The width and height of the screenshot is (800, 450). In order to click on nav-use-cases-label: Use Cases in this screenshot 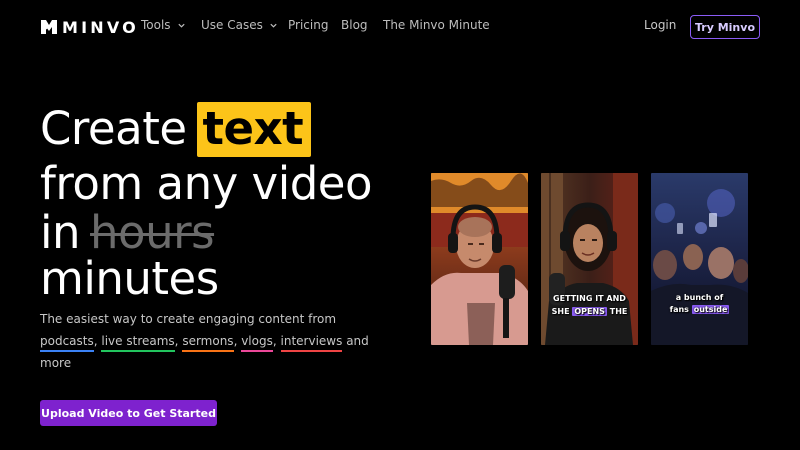, I will do `click(232, 25)`.